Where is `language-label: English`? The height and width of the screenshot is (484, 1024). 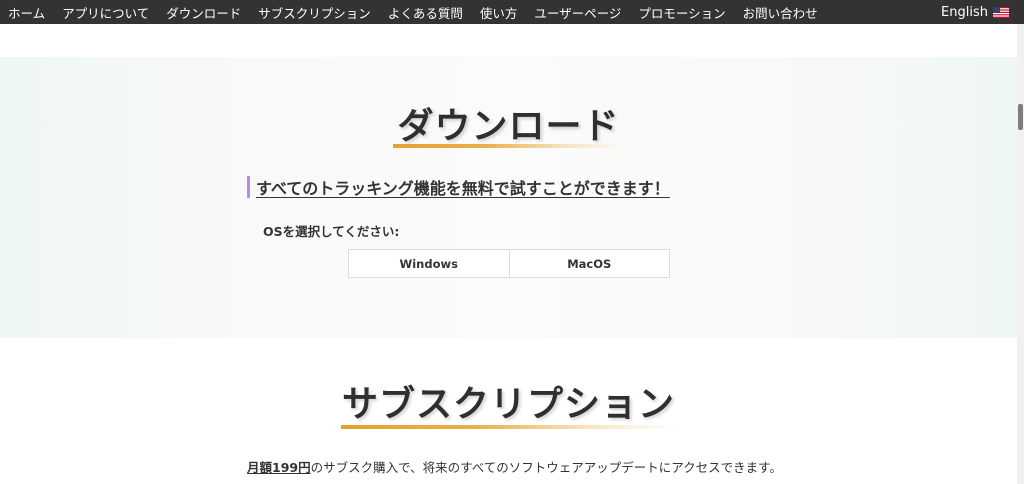
language-label: English is located at coordinates (964, 12).